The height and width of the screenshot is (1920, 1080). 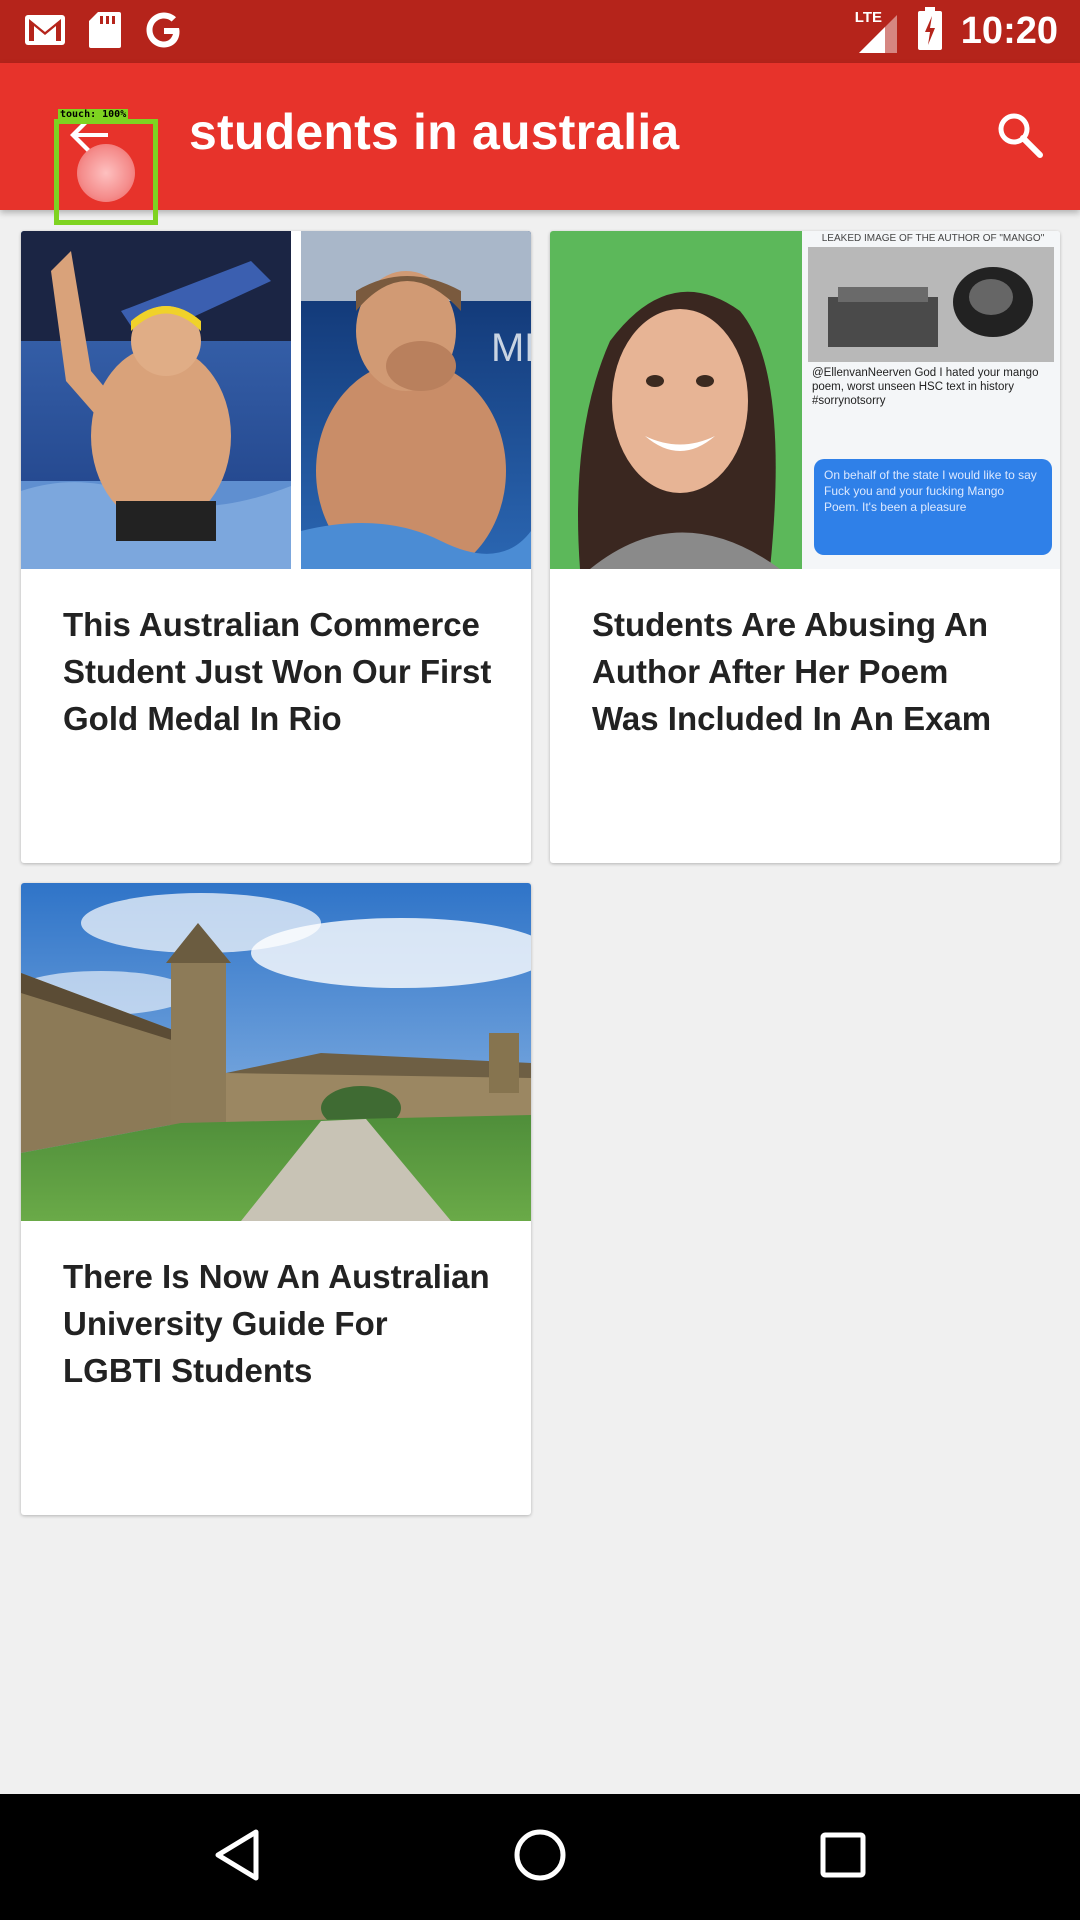 I want to click on notification-icons, so click(x=104, y=32).